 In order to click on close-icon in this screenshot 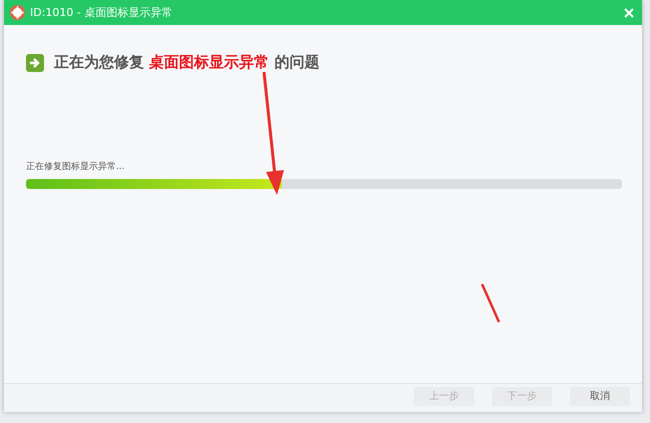, I will do `click(629, 13)`.